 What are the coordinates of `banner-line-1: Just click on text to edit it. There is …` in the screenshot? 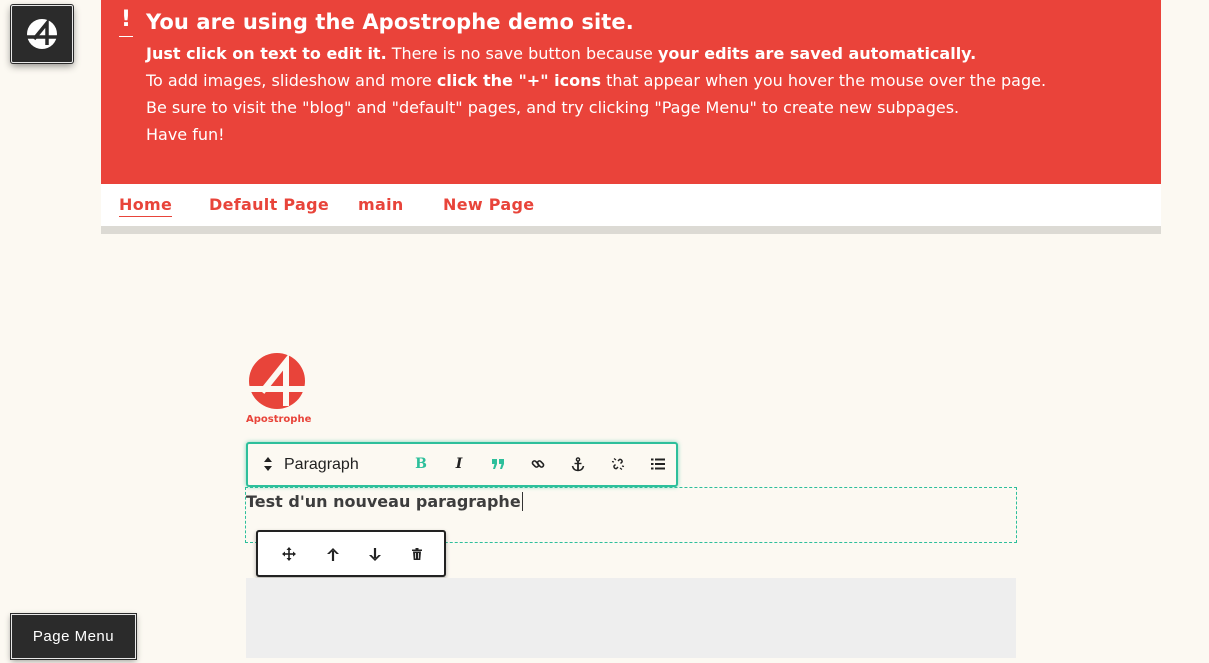 It's located at (561, 53).